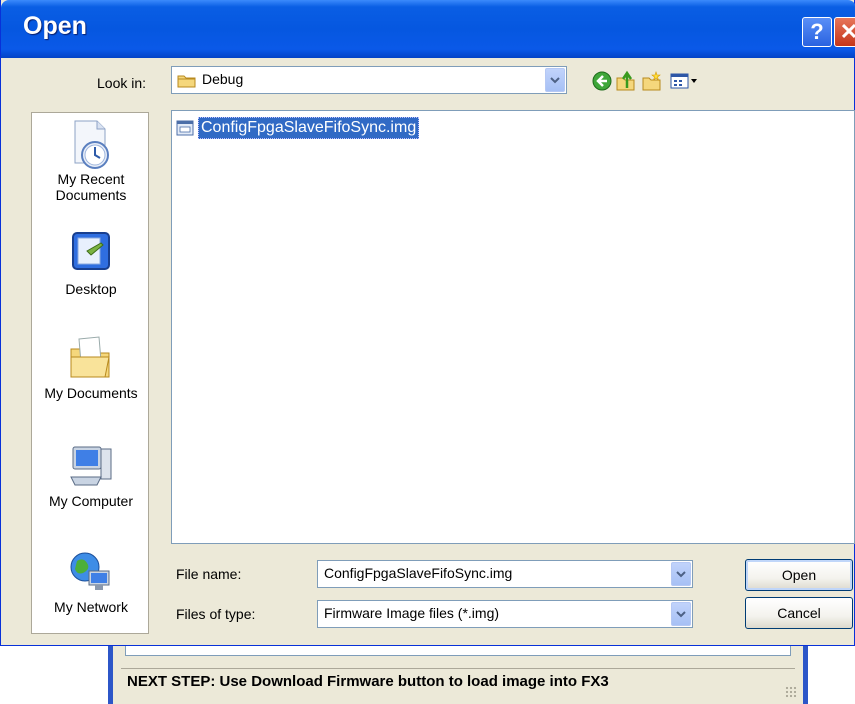 Image resolution: width=855 pixels, height=704 pixels. What do you see at coordinates (626, 81) in the screenshot?
I see `up-folder-icon` at bounding box center [626, 81].